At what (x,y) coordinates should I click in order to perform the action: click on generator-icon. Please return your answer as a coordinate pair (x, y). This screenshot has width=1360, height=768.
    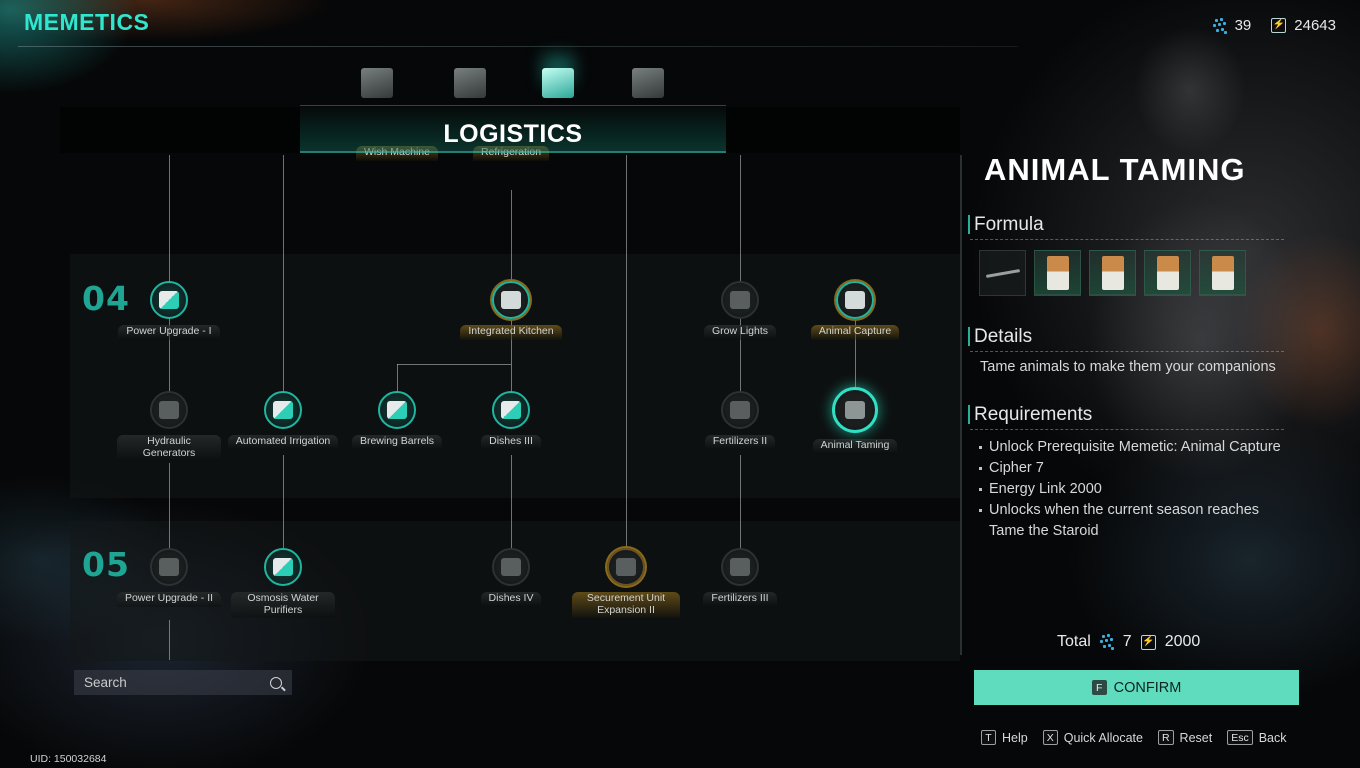
    Looking at the image, I should click on (169, 300).